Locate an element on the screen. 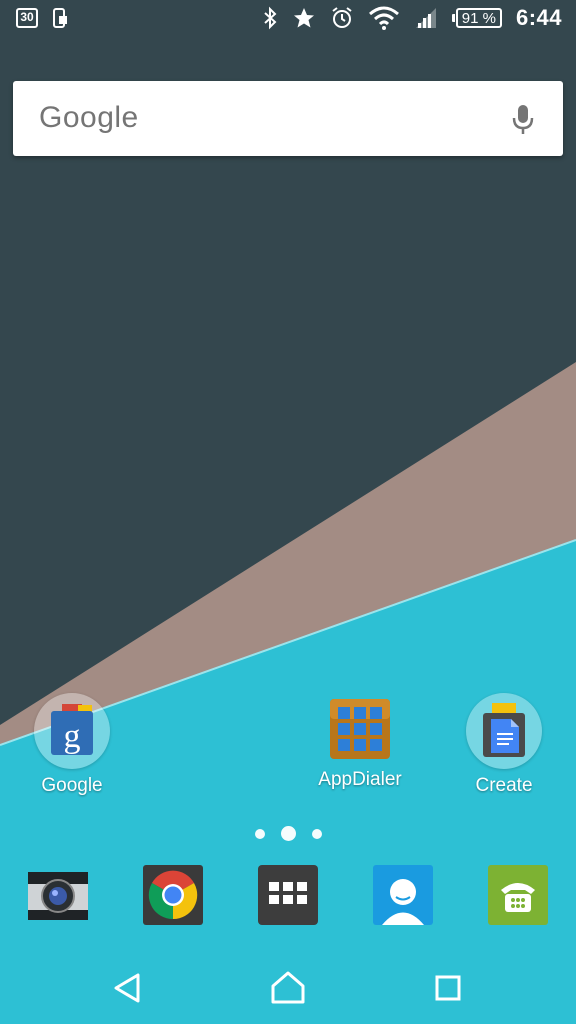  page-indicator is located at coordinates (288, 833).